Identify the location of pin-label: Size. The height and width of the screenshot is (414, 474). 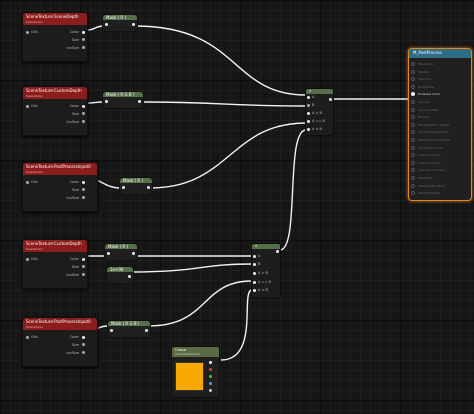
(75, 40).